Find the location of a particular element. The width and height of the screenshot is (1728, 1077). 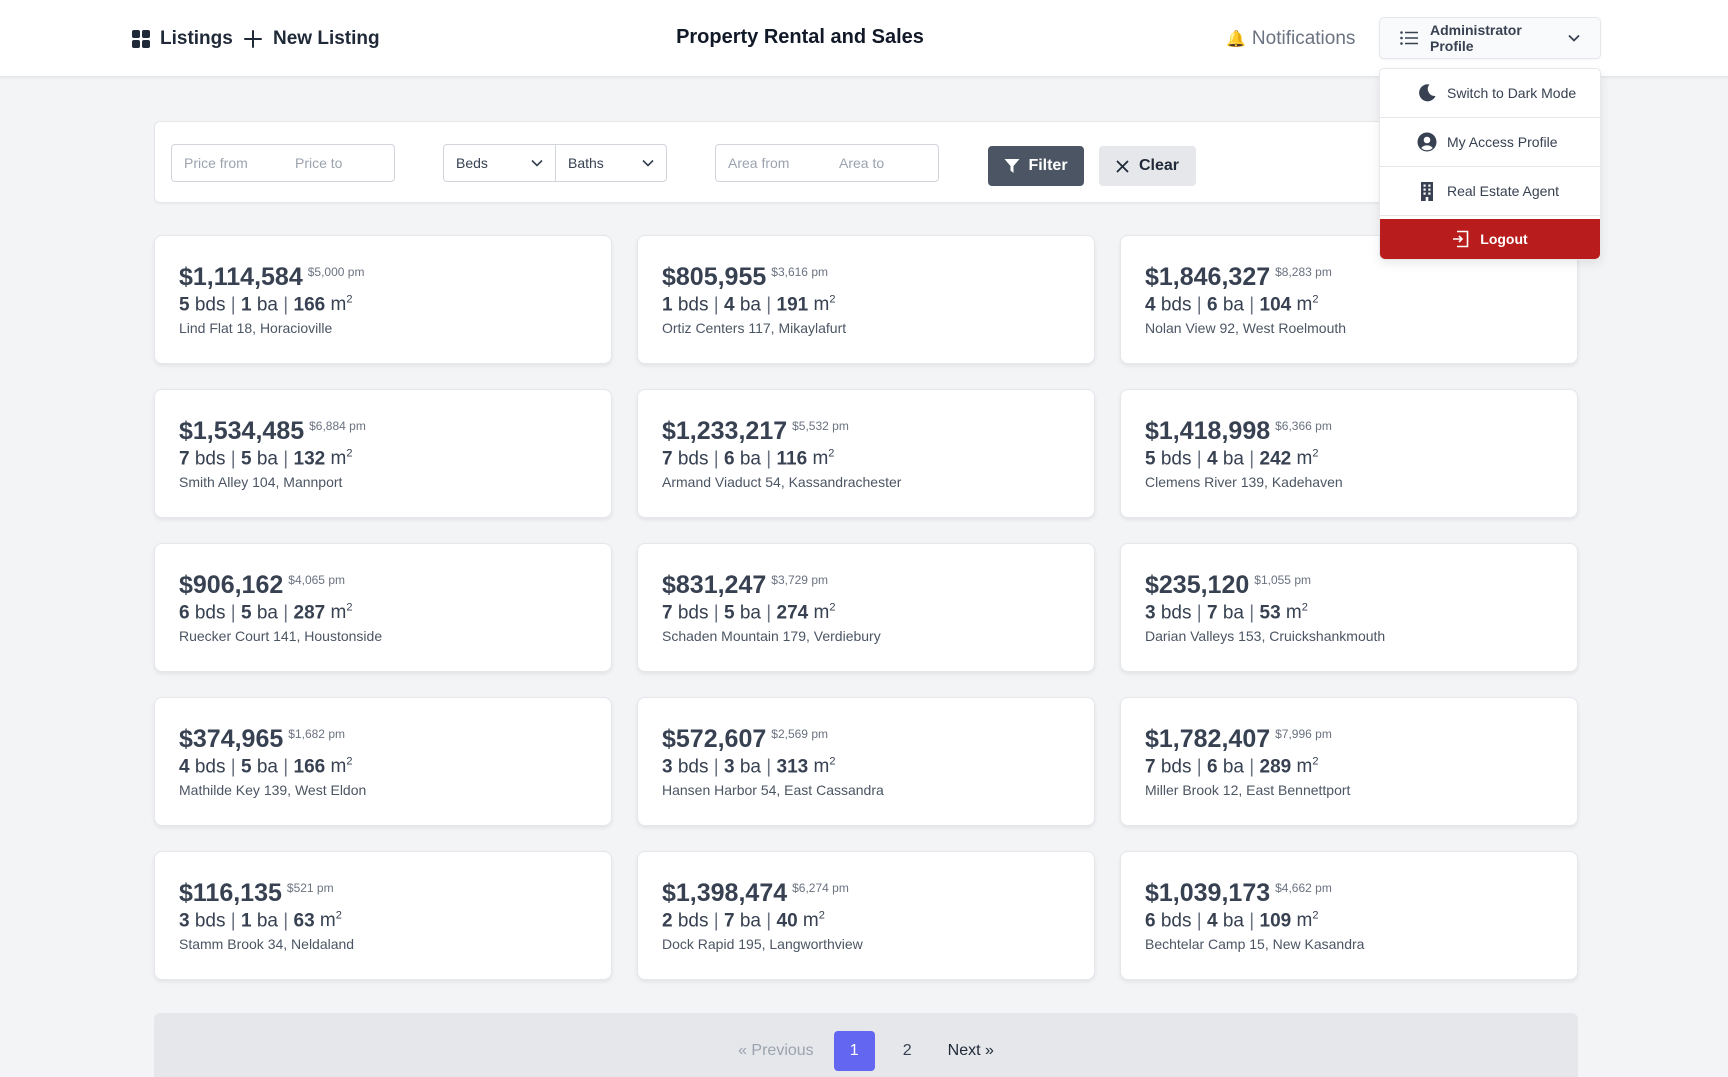

funnel-icon is located at coordinates (1012, 166).